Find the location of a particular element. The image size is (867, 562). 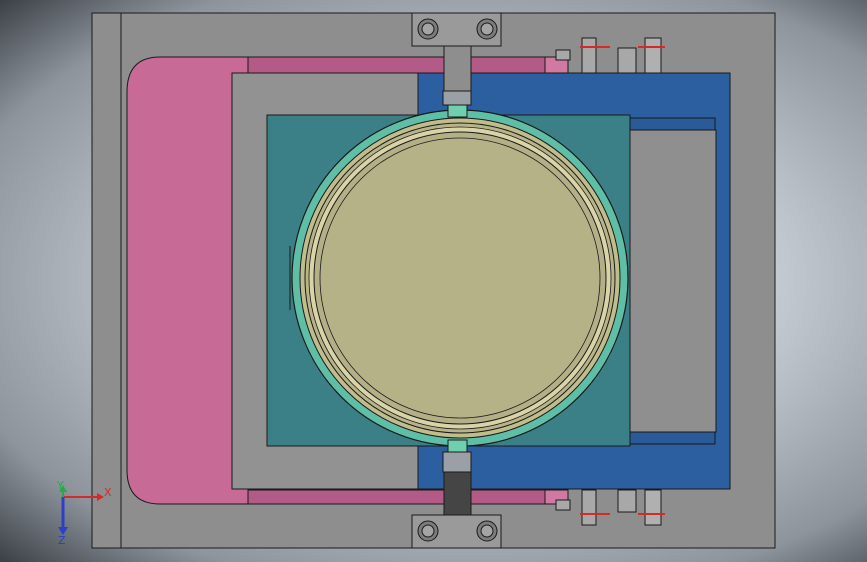

bottom-nut is located at coordinates (457, 462).